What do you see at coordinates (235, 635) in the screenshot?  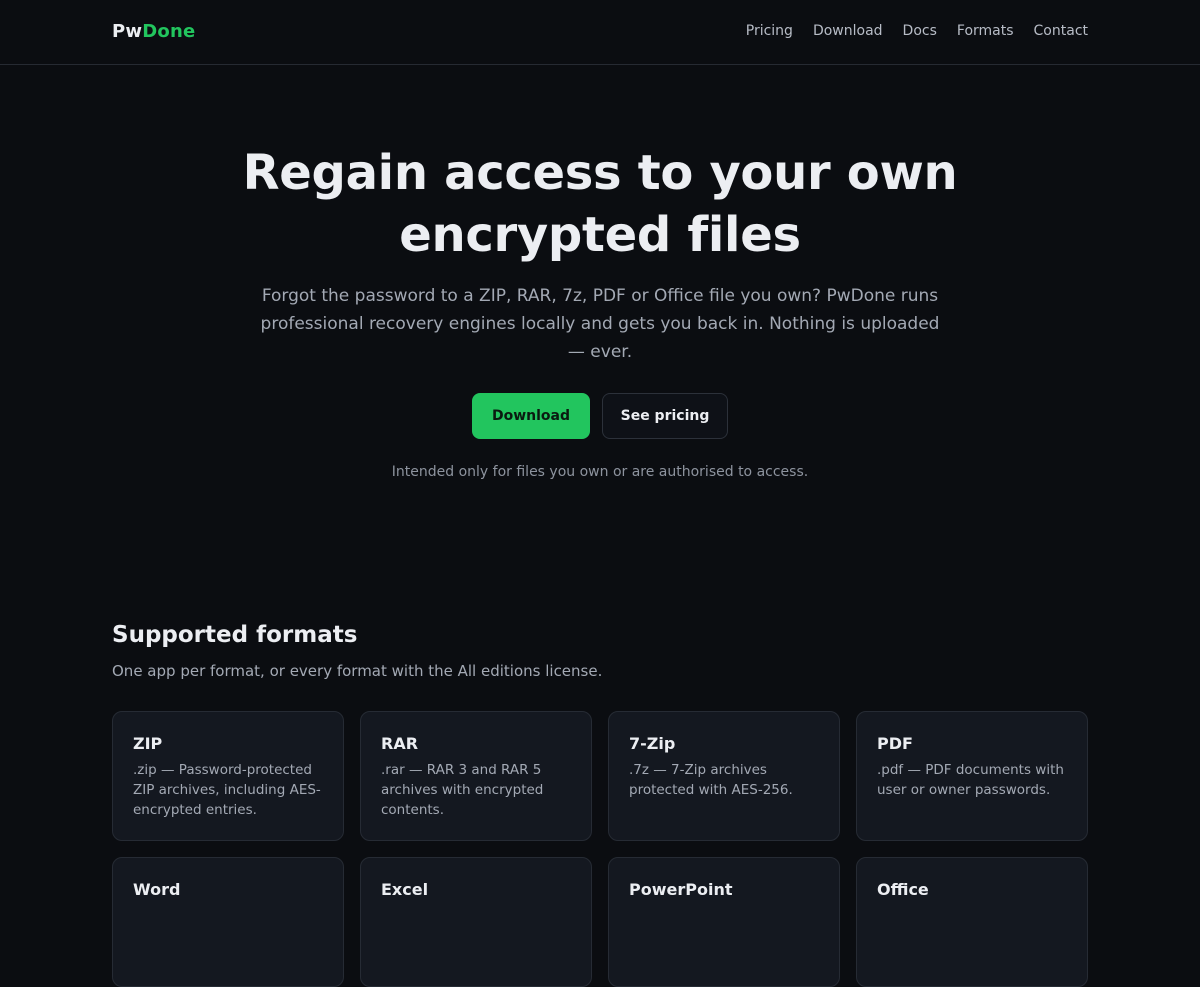 I see `formats-title: Supported formats` at bounding box center [235, 635].